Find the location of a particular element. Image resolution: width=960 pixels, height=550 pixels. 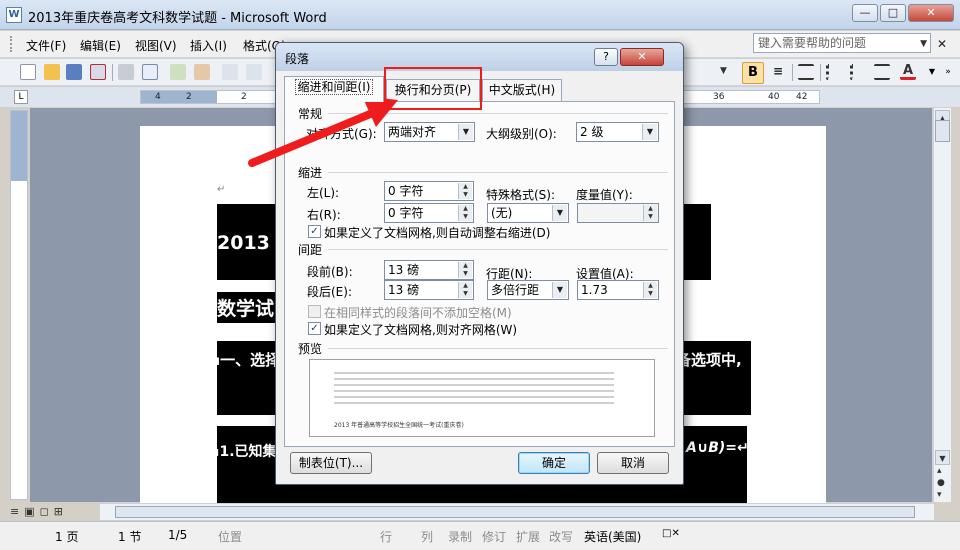

maximize-button: □ is located at coordinates (893, 13).